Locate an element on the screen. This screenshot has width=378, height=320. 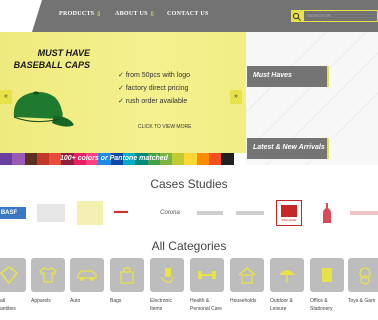
lion-icon is located at coordinates (289, 211).